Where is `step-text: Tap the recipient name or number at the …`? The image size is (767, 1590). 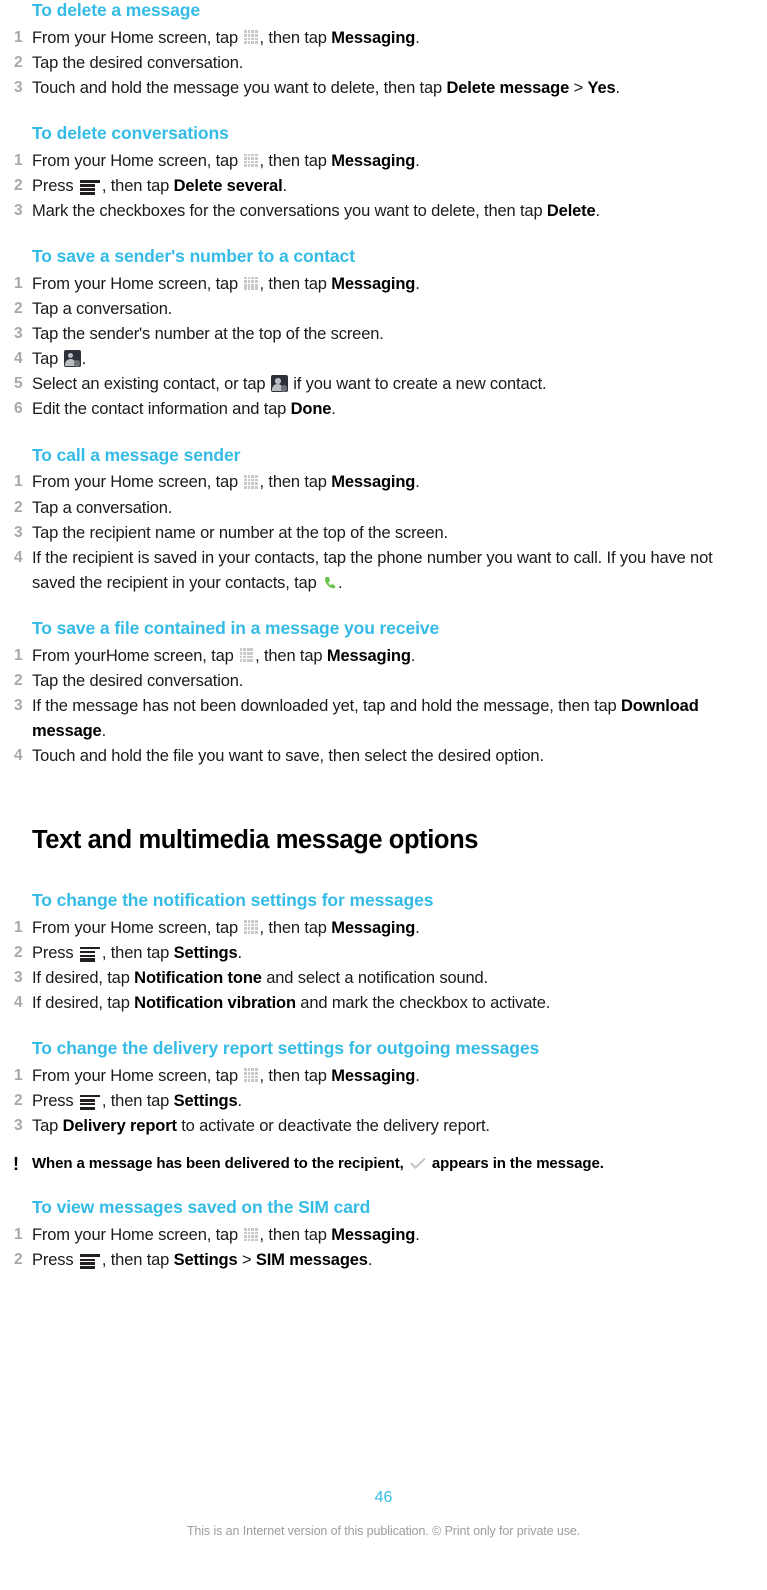 step-text: Tap the recipient name or number at the … is located at coordinates (240, 532).